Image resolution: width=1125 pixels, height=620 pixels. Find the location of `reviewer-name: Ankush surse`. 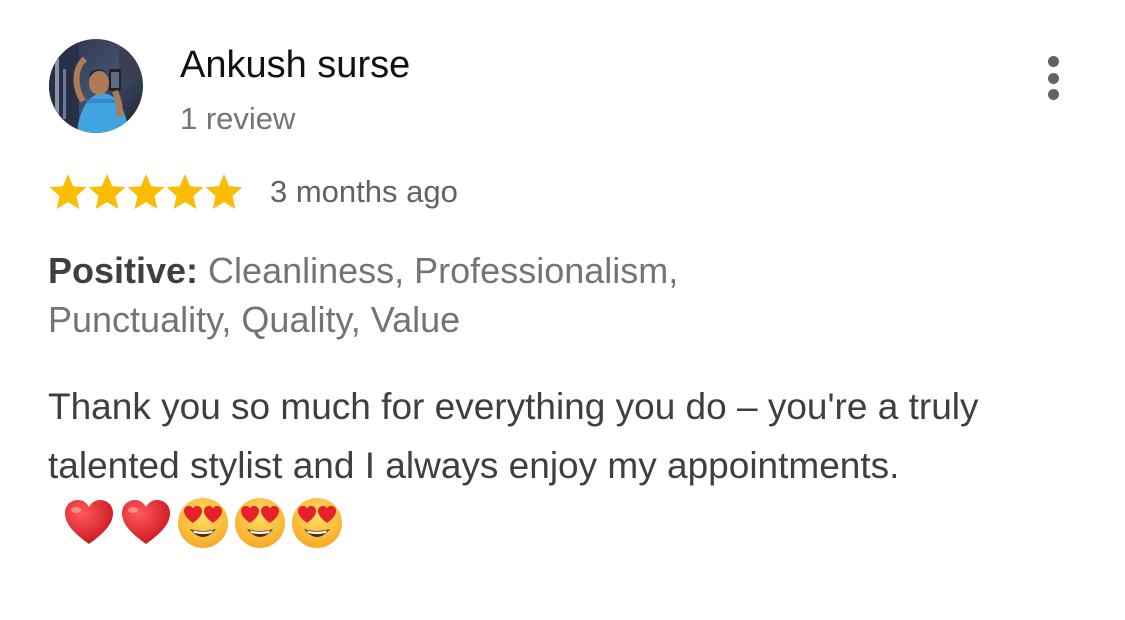

reviewer-name: Ankush surse is located at coordinates (295, 65).